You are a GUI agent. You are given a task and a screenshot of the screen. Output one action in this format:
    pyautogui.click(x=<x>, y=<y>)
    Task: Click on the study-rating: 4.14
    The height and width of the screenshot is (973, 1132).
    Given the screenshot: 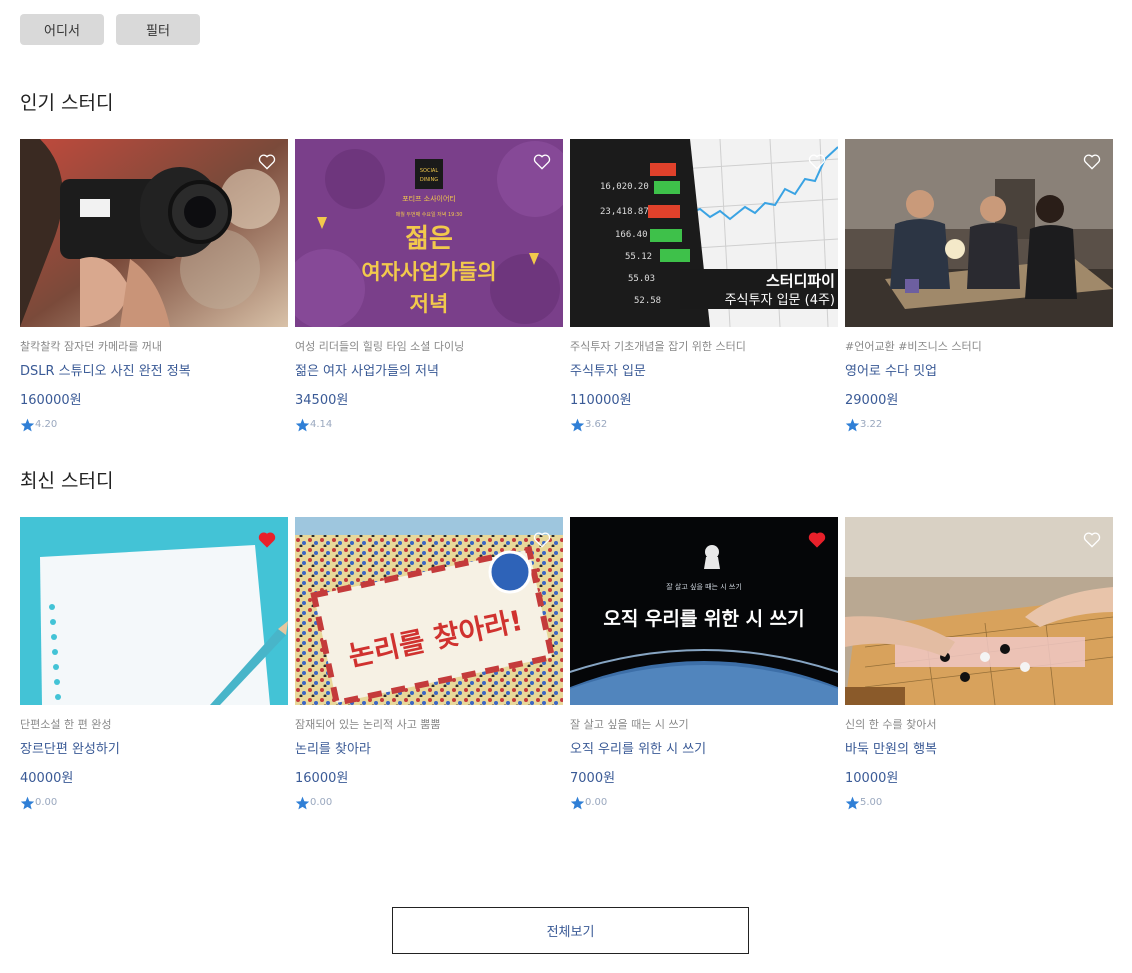 What is the action you would take?
    pyautogui.click(x=429, y=425)
    